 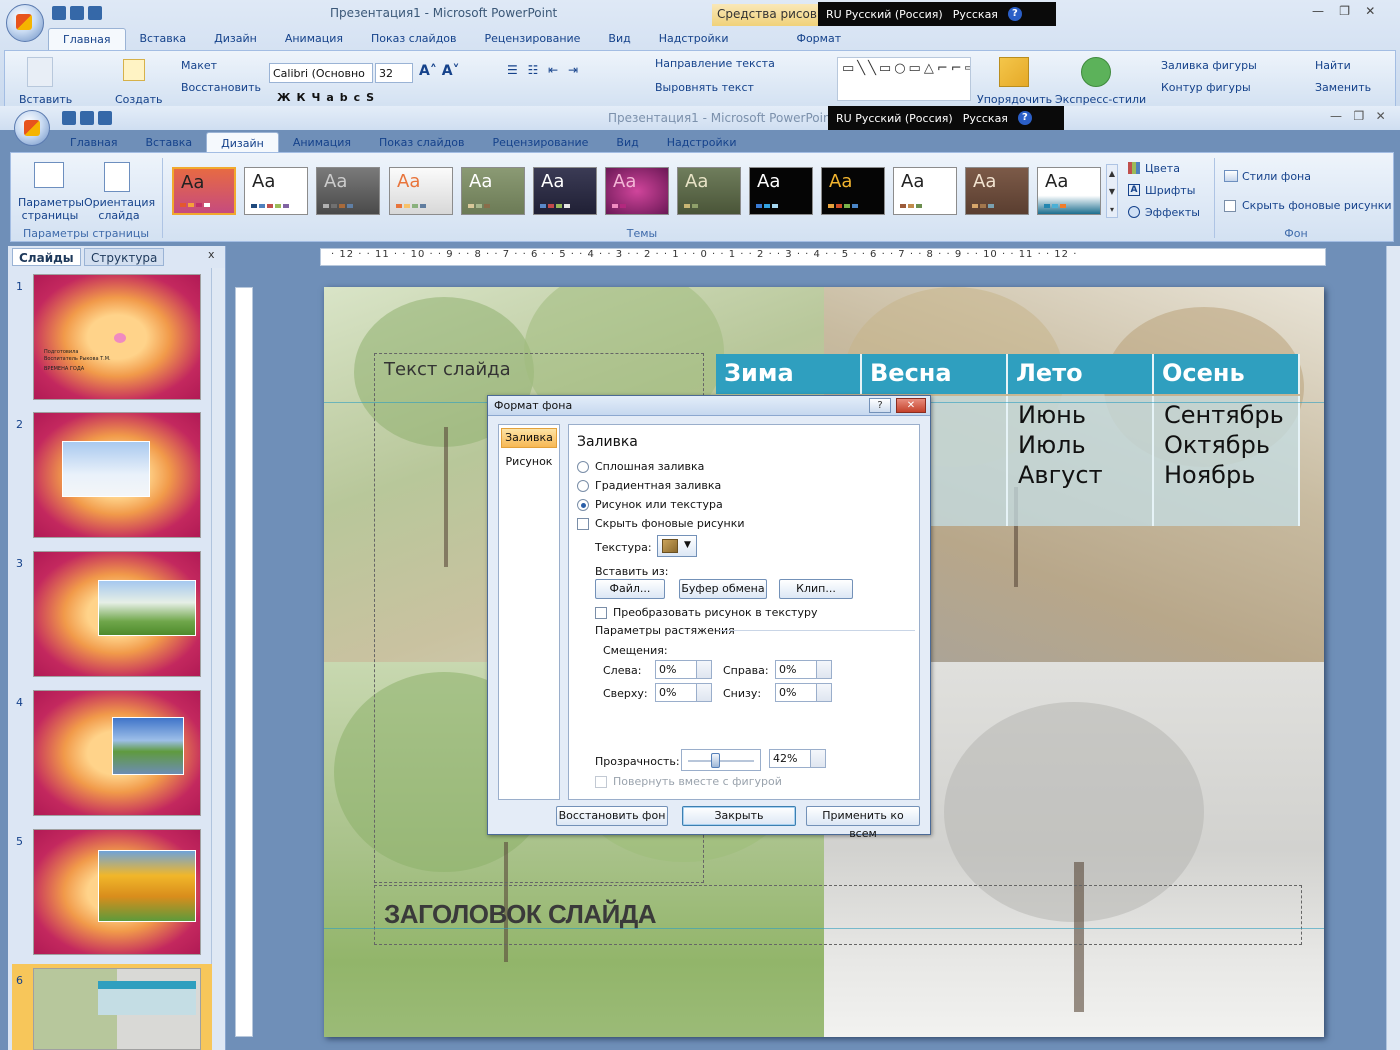 What do you see at coordinates (565, 191) in the screenshot?
I see `theme-6: Aa` at bounding box center [565, 191].